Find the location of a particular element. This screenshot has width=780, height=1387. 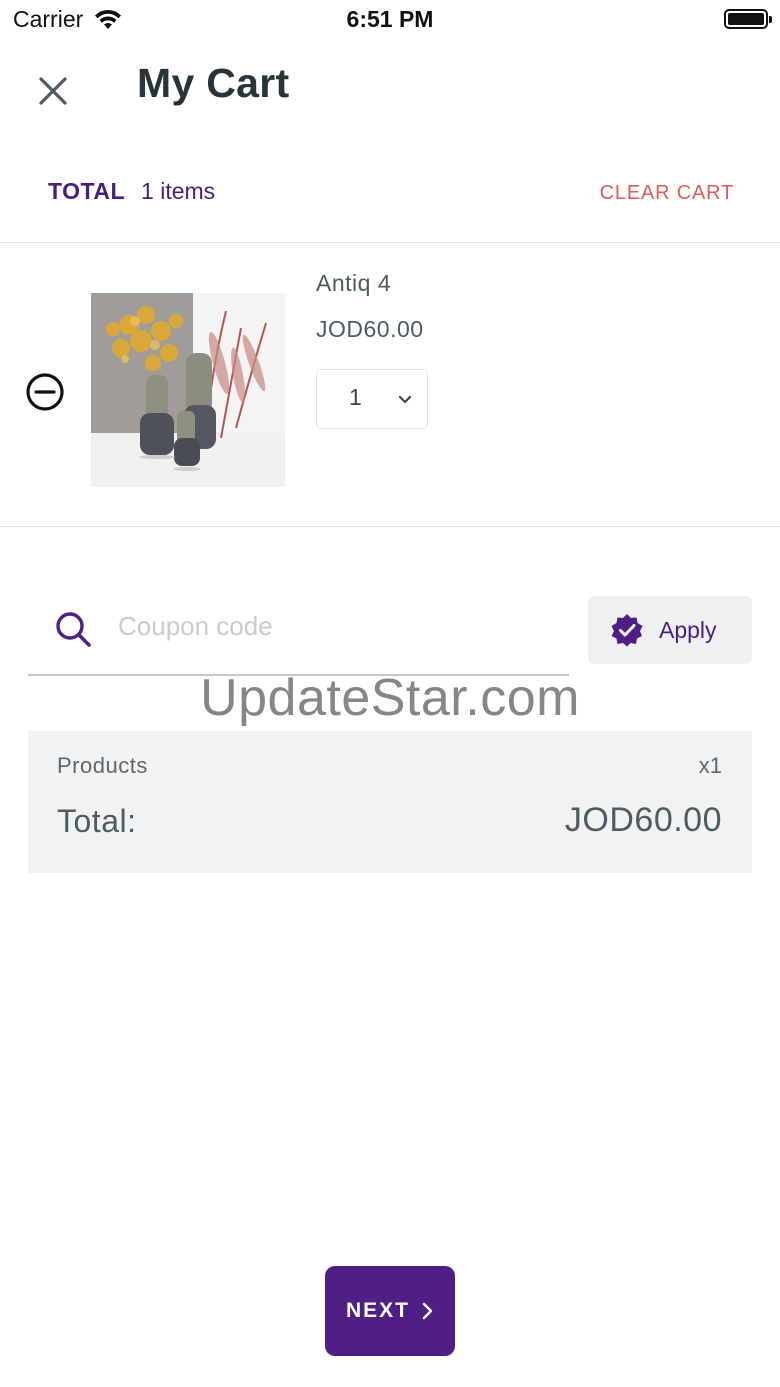

product-image is located at coordinates (188, 390).